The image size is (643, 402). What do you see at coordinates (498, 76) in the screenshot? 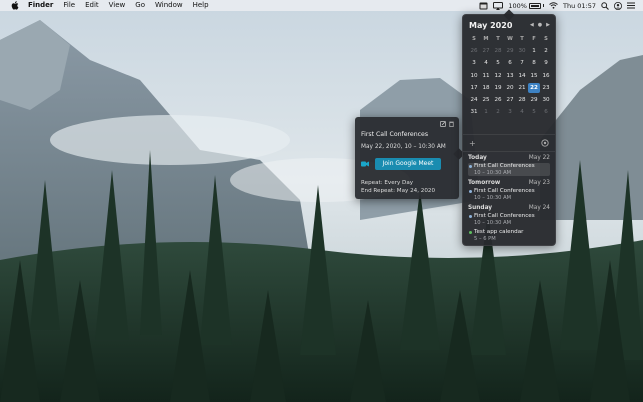
I see `day-cell: 12` at bounding box center [498, 76].